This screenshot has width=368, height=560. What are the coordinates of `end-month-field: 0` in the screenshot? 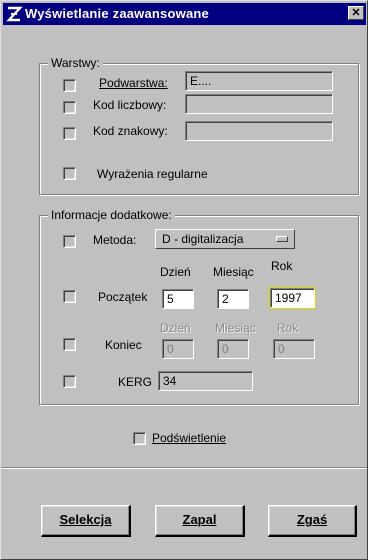 It's located at (233, 349).